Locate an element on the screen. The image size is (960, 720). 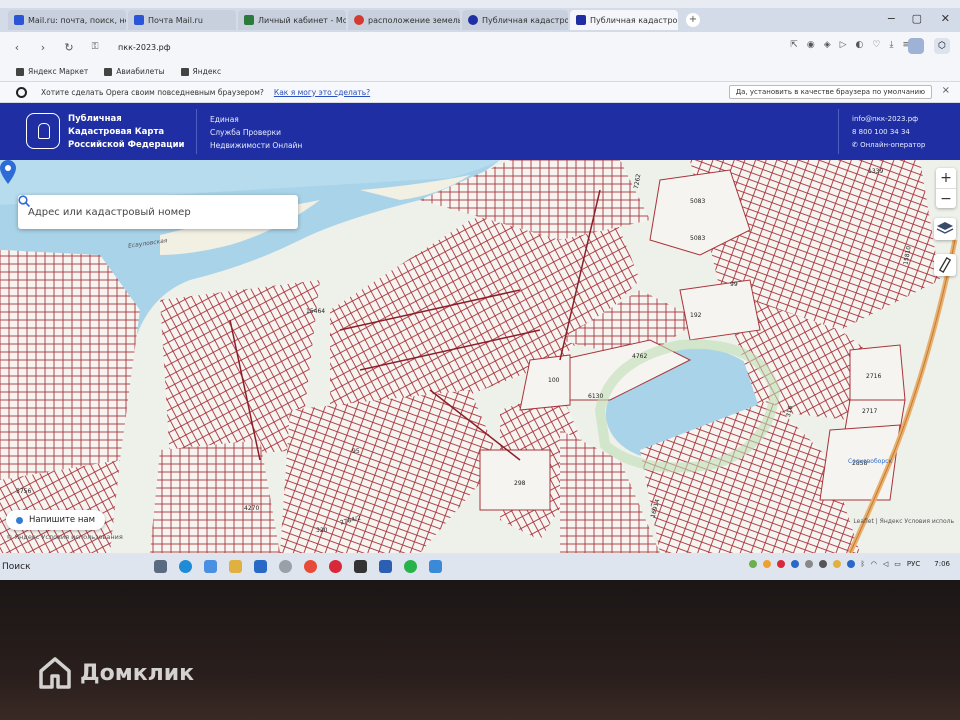
domklik-logo-icon is located at coordinates (55, 673).